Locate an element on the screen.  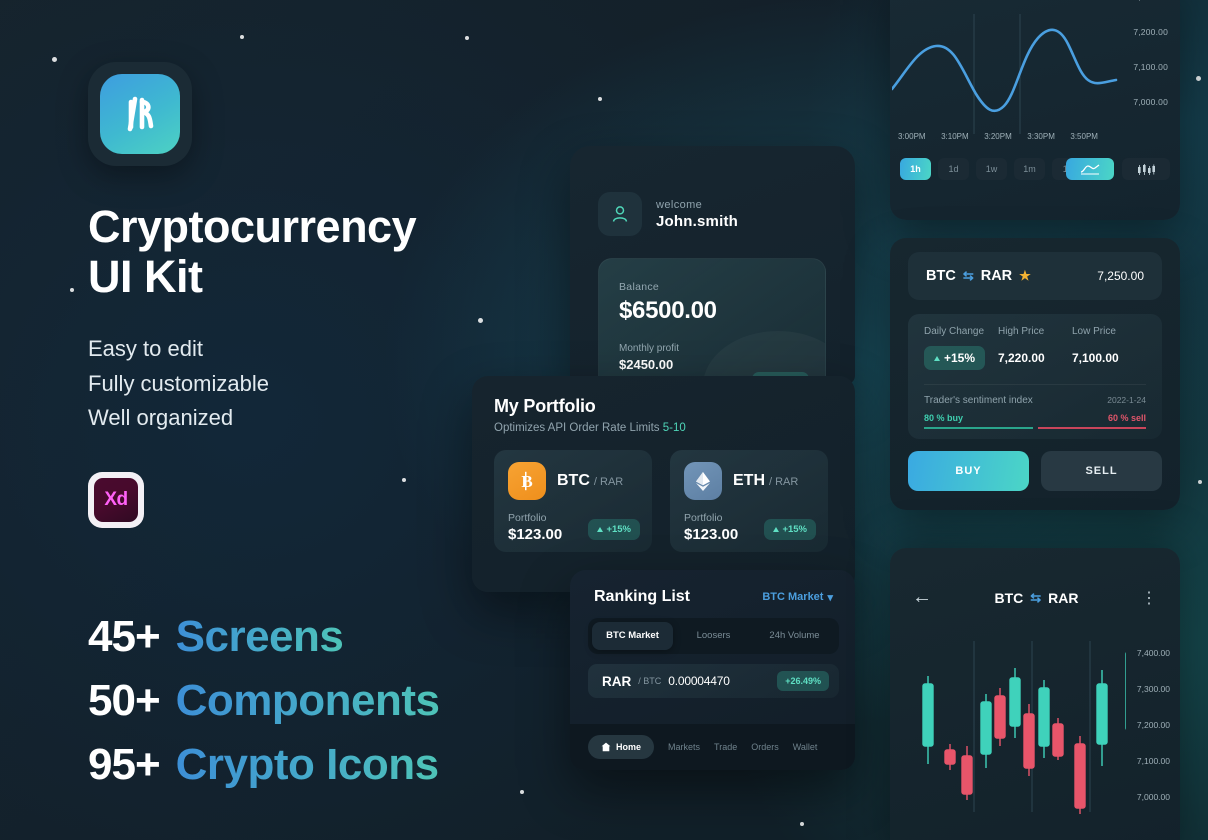
coin-card-eth: ETH / RAR Portfolio $123.00 +15% is located at coordinates (749, 501).